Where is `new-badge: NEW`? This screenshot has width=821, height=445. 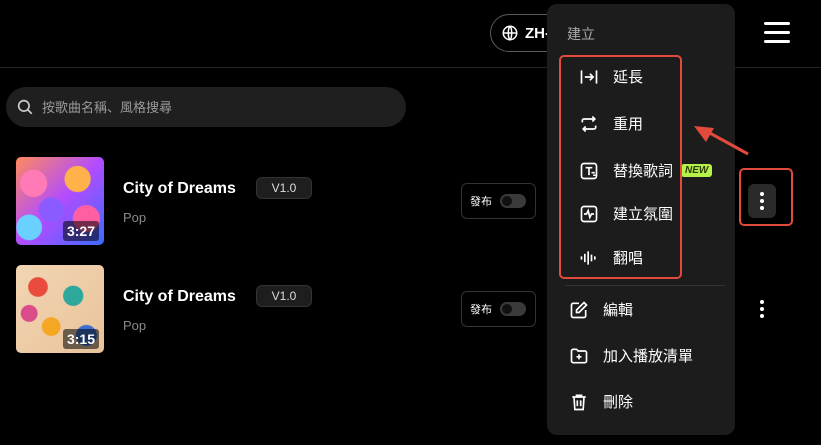
new-badge: NEW is located at coordinates (697, 170).